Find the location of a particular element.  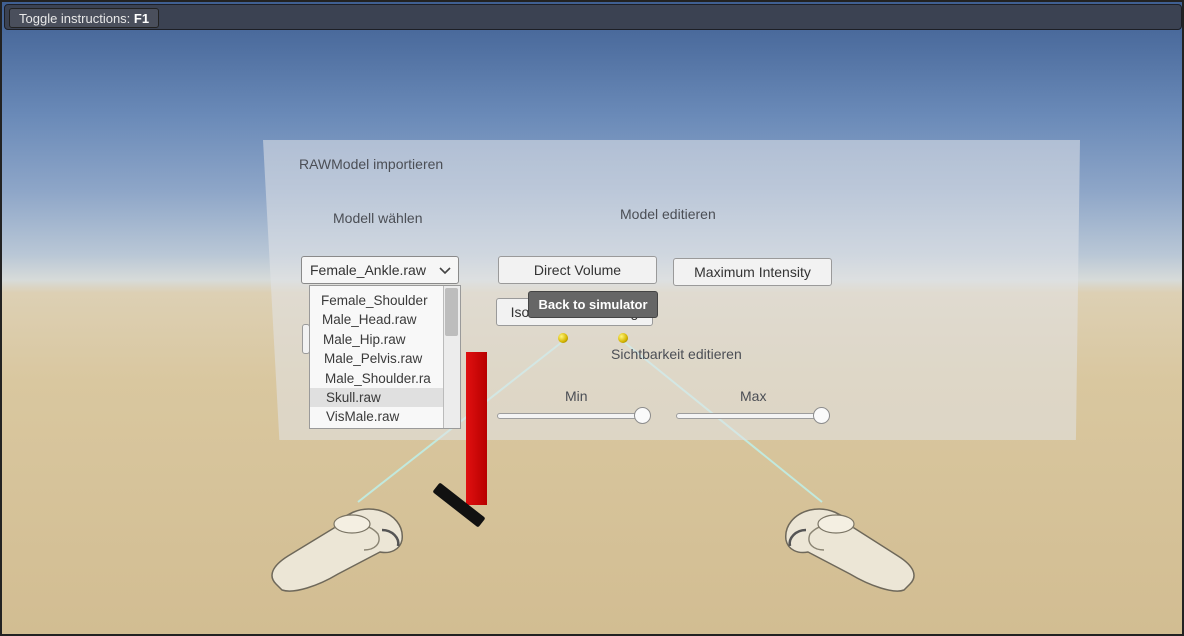

dropdown-option: Male_Pelvis.raw is located at coordinates (384, 358).